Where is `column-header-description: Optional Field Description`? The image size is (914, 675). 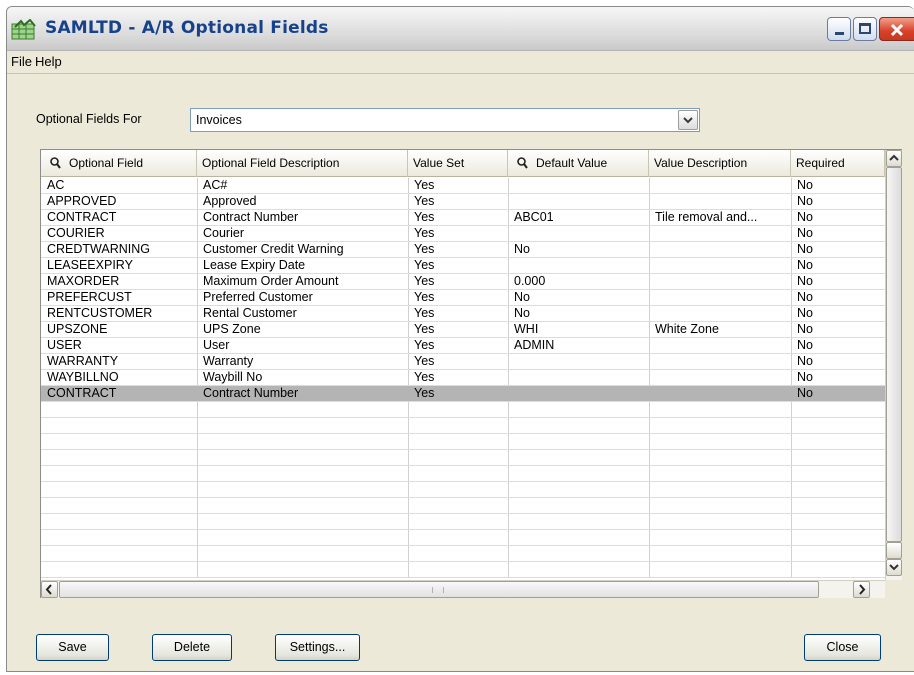 column-header-description: Optional Field Description is located at coordinates (302, 163).